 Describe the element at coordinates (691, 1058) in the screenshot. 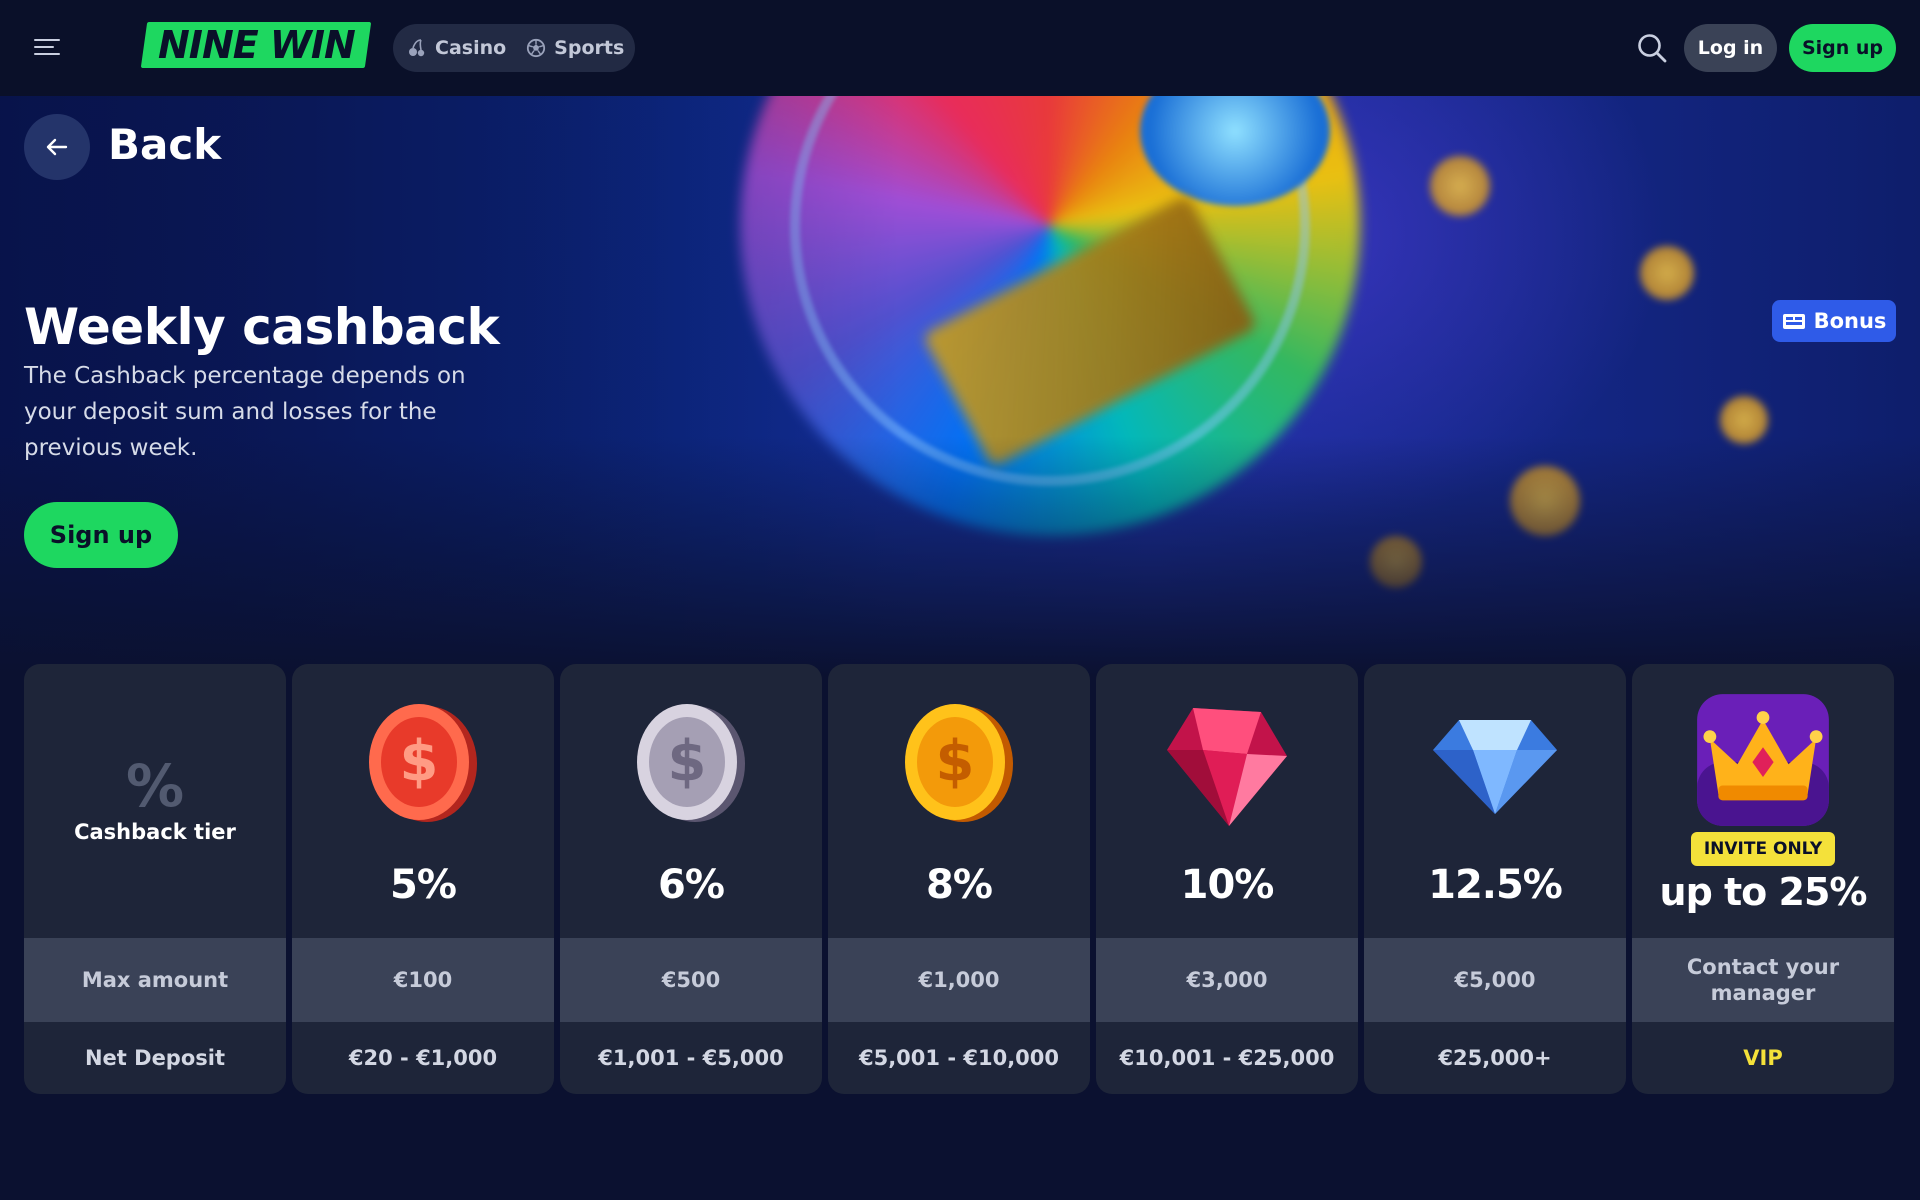

I see `tier-net-deposit: €1,001 - €5,000` at that location.